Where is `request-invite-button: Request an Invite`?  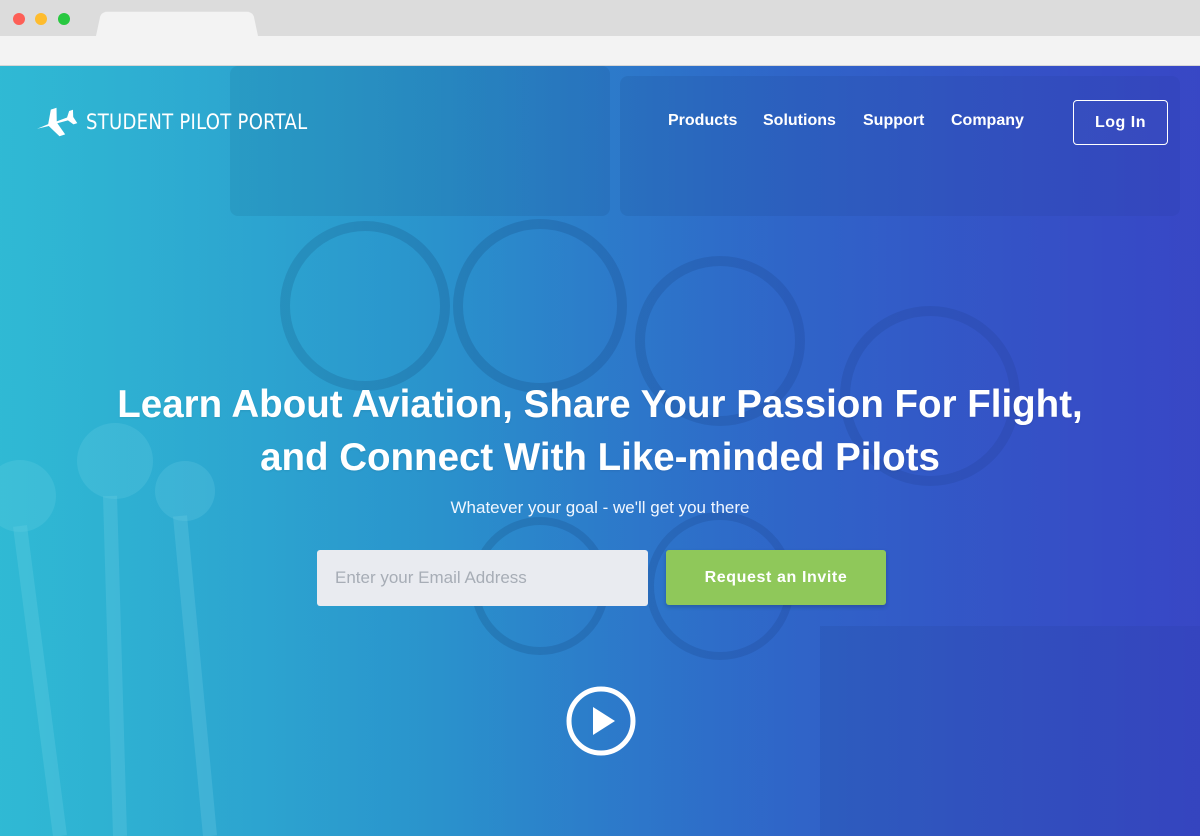 request-invite-button: Request an Invite is located at coordinates (776, 577).